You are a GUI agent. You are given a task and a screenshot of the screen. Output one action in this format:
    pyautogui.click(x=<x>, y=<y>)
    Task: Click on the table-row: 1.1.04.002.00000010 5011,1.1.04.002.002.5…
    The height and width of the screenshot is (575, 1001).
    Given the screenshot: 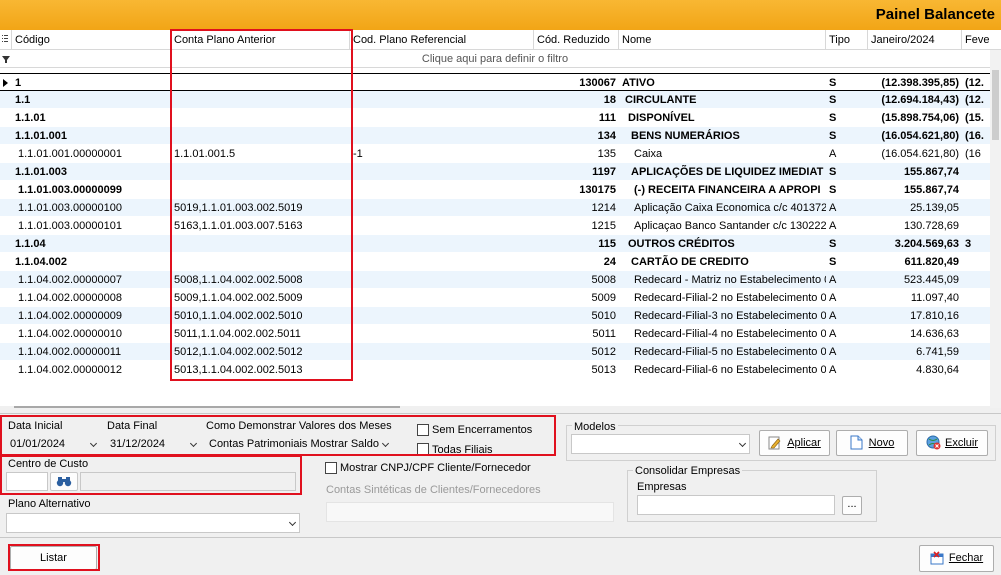 What is the action you would take?
    pyautogui.click(x=495, y=334)
    